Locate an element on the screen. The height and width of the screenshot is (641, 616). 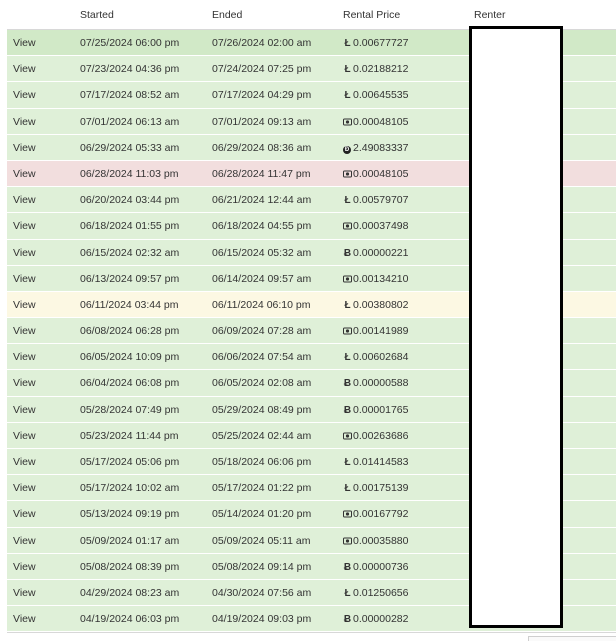
started-cell: 06/08/2024 06:28 pm is located at coordinates (130, 331).